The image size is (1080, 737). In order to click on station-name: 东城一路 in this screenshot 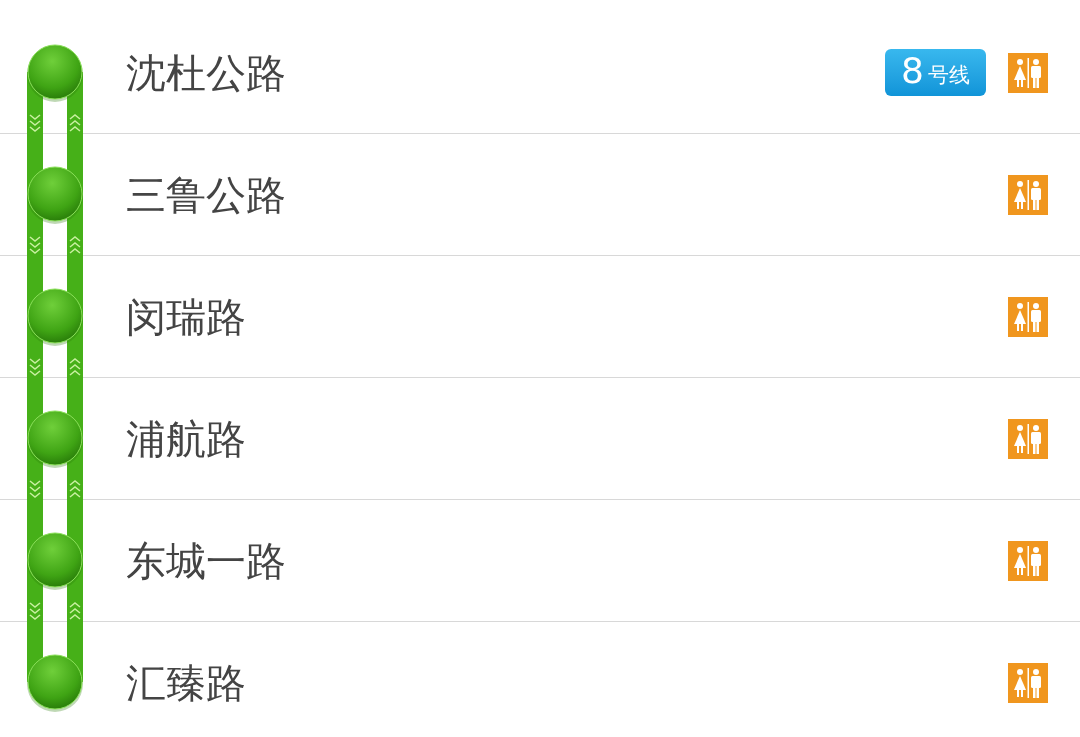, I will do `click(206, 560)`.